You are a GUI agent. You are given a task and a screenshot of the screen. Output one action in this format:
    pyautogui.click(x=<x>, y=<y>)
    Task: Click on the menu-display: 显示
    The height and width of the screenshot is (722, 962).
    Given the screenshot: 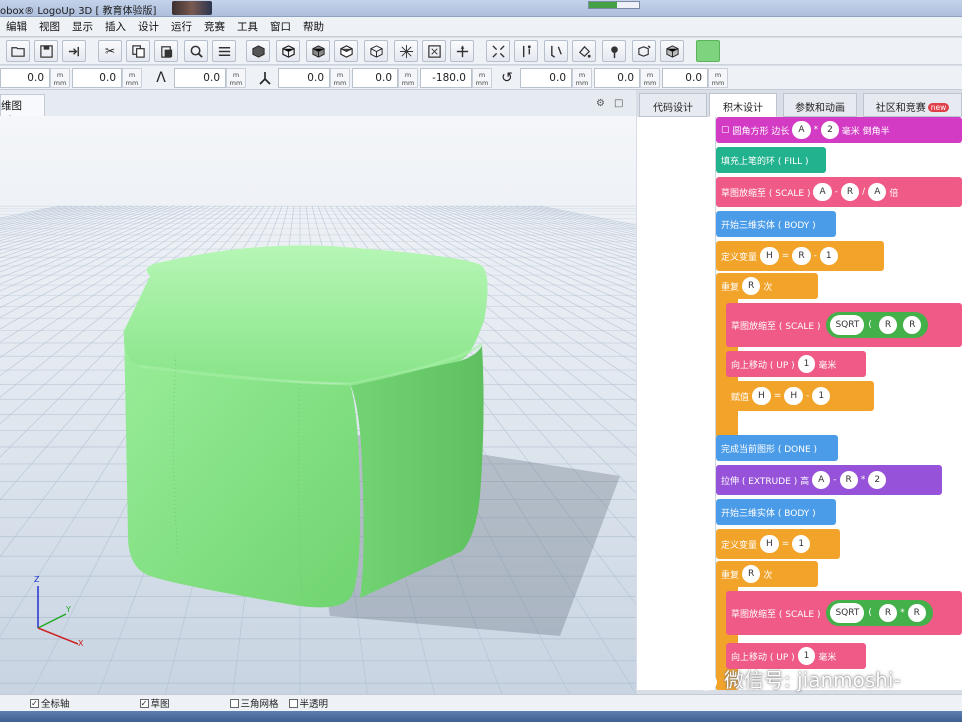 What is the action you would take?
    pyautogui.click(x=82, y=26)
    